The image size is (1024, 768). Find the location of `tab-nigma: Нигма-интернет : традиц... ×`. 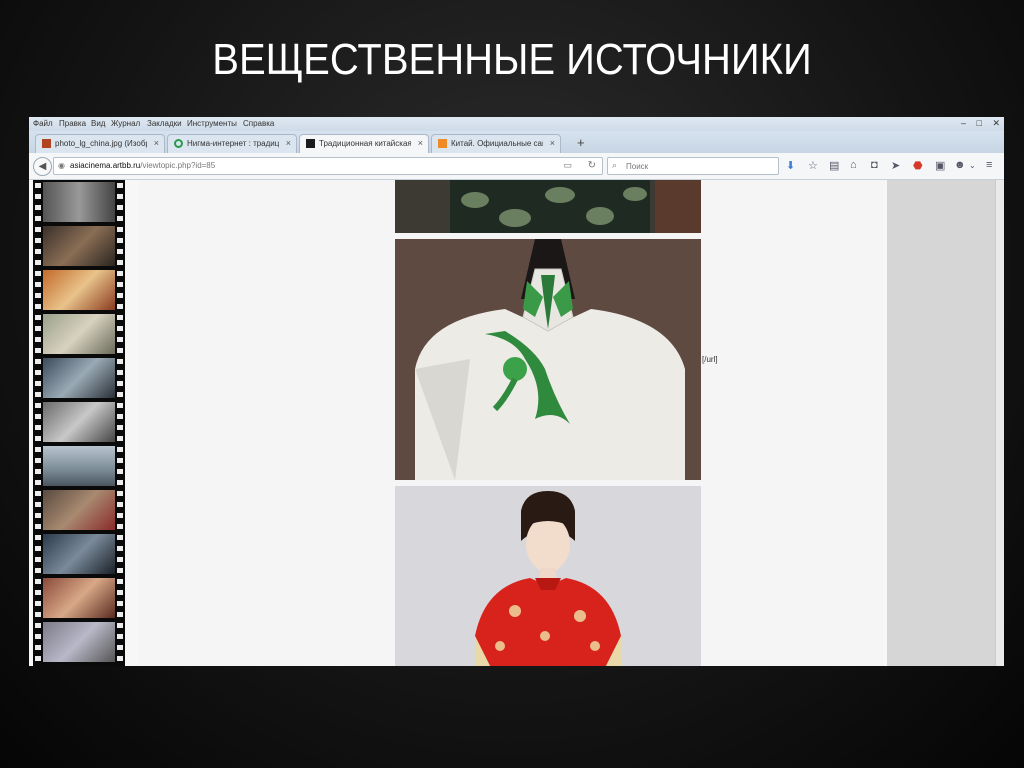

tab-nigma: Нигма-интернет : традиц... × is located at coordinates (232, 143).